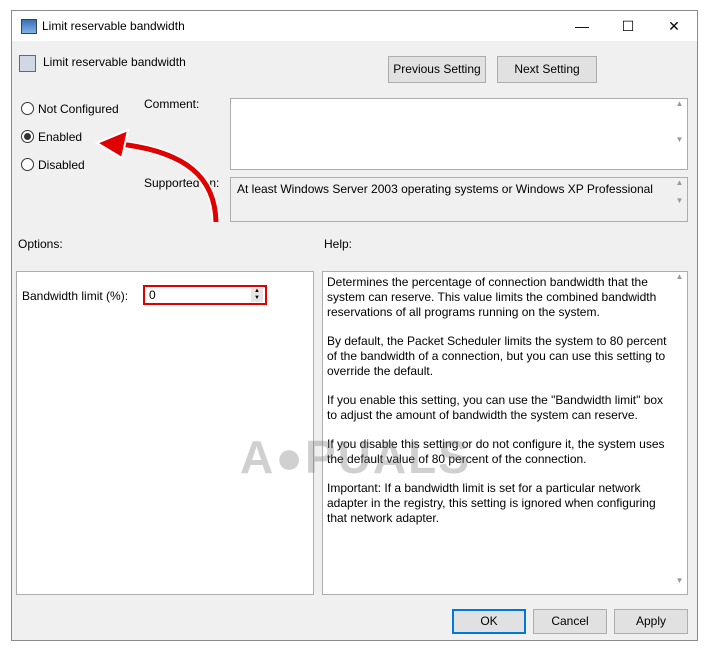  What do you see at coordinates (112, 144) in the screenshot?
I see `arrow-head` at bounding box center [112, 144].